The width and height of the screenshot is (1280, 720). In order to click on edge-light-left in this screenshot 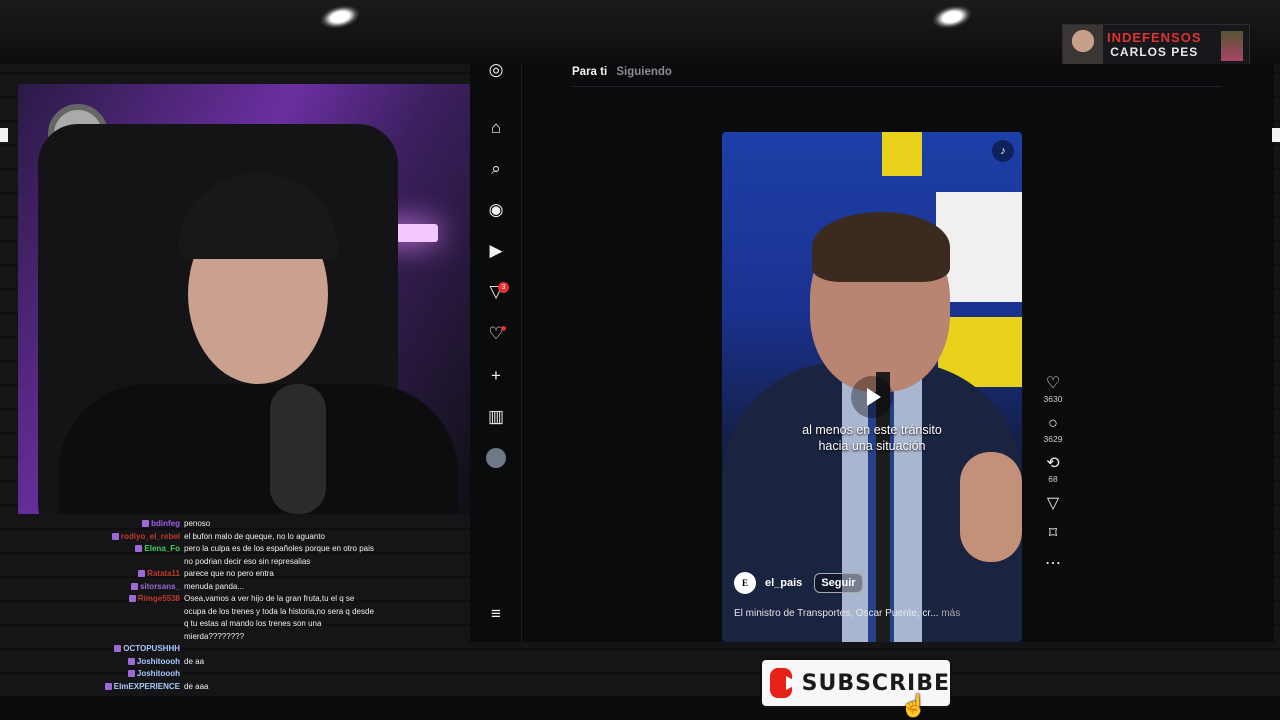, I will do `click(4, 135)`.